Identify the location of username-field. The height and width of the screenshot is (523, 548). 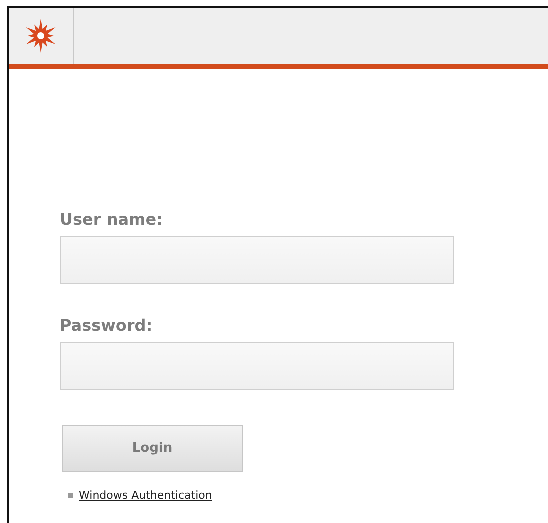
(257, 260).